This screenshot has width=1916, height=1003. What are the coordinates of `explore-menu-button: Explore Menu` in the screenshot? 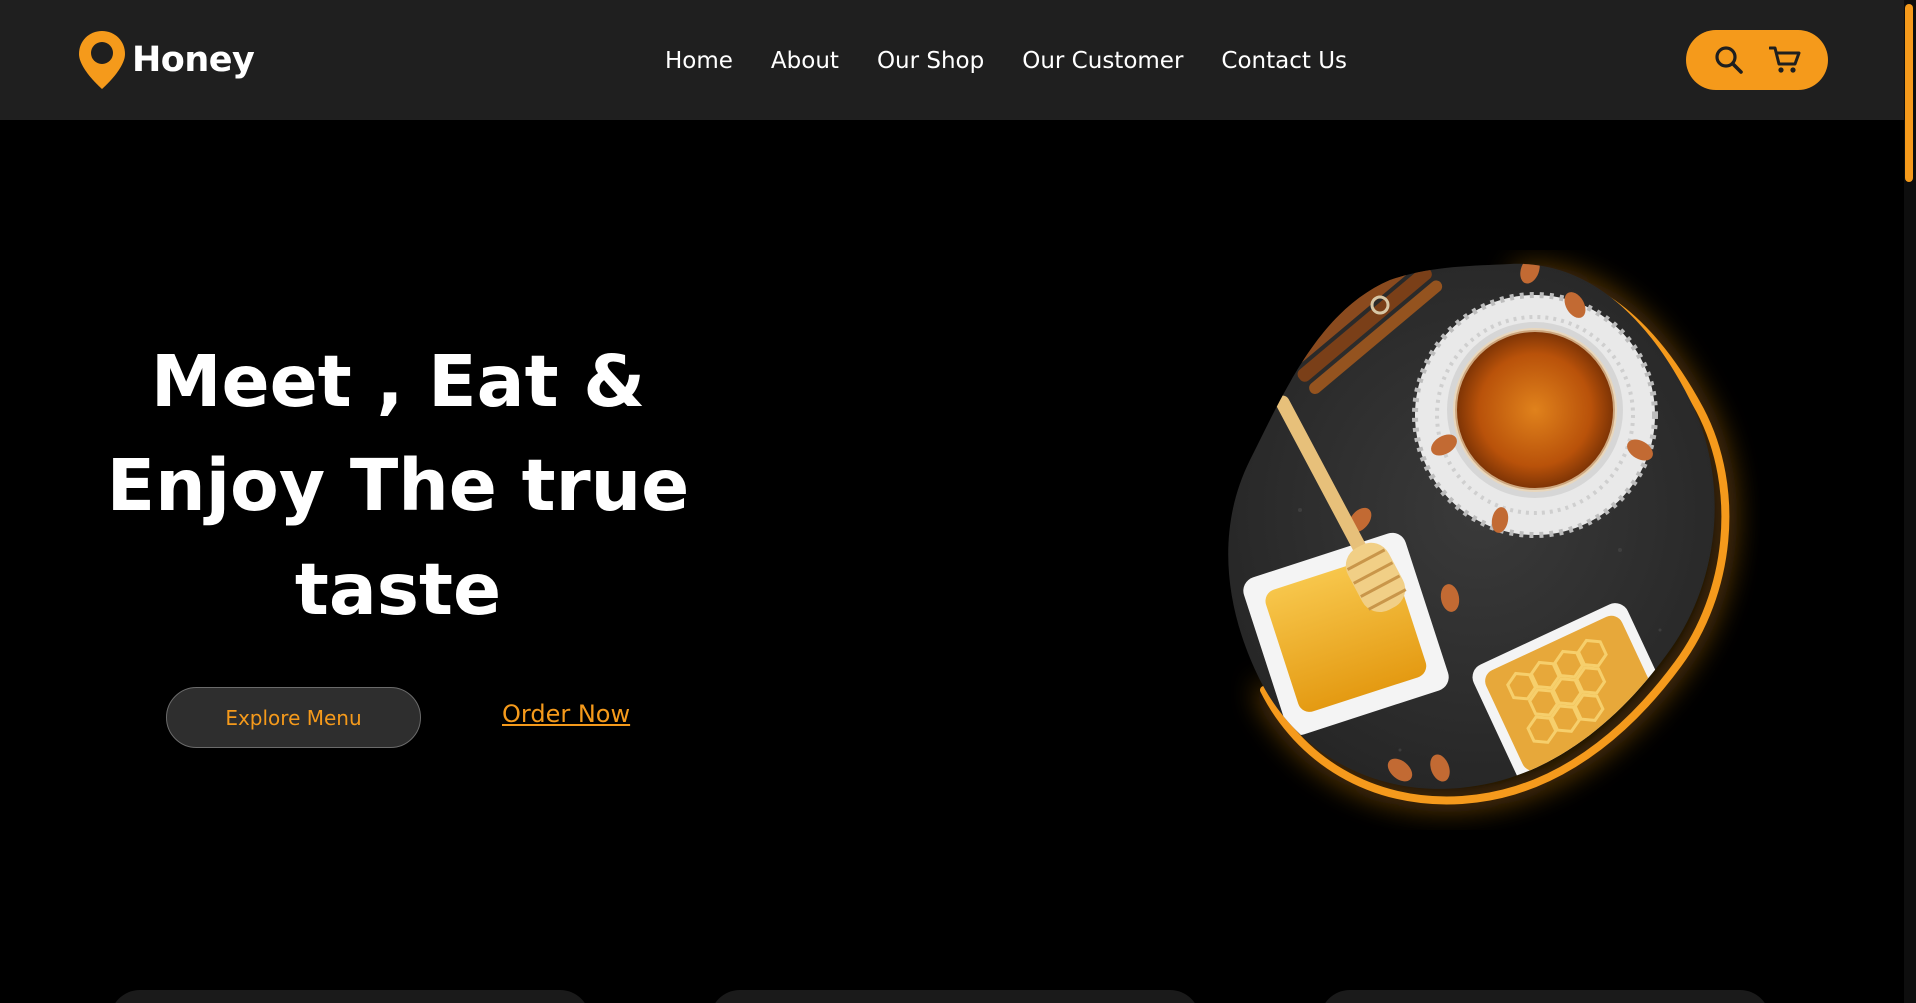 It's located at (293, 717).